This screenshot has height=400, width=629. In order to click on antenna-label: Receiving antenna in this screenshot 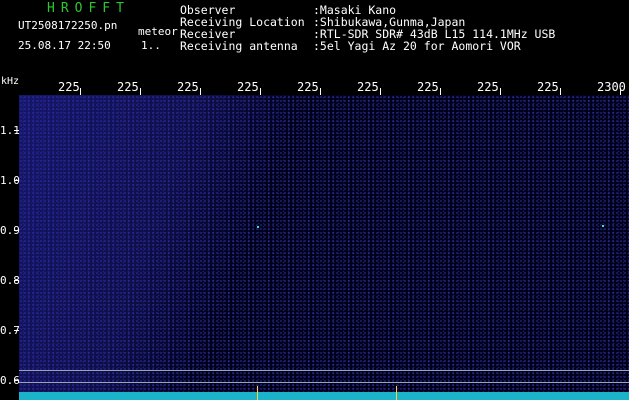, I will do `click(239, 46)`.